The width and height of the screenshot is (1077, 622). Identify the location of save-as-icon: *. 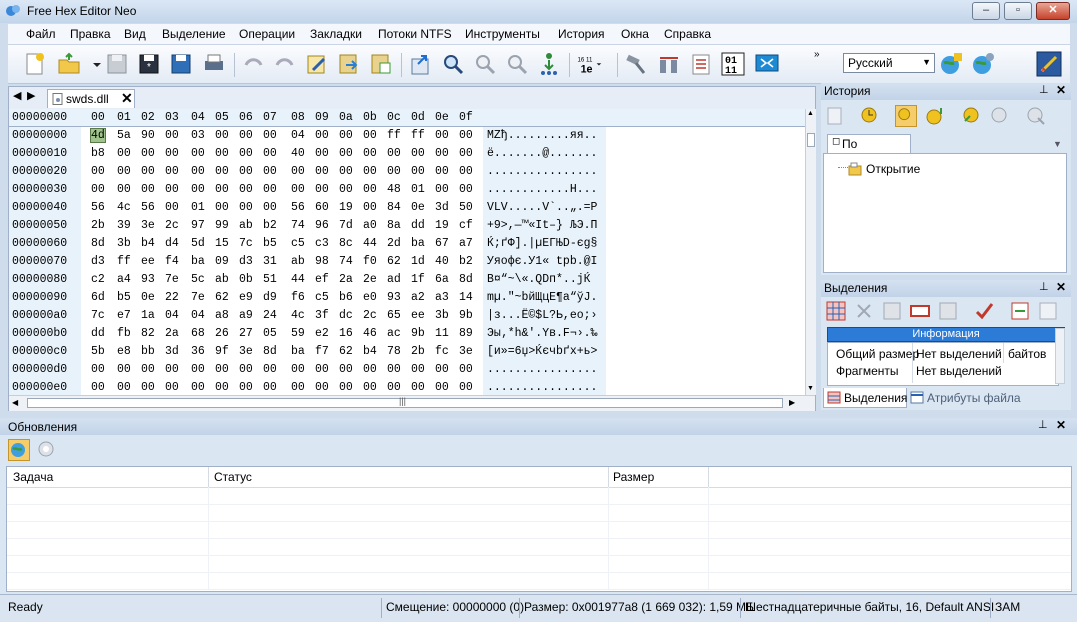
(149, 64).